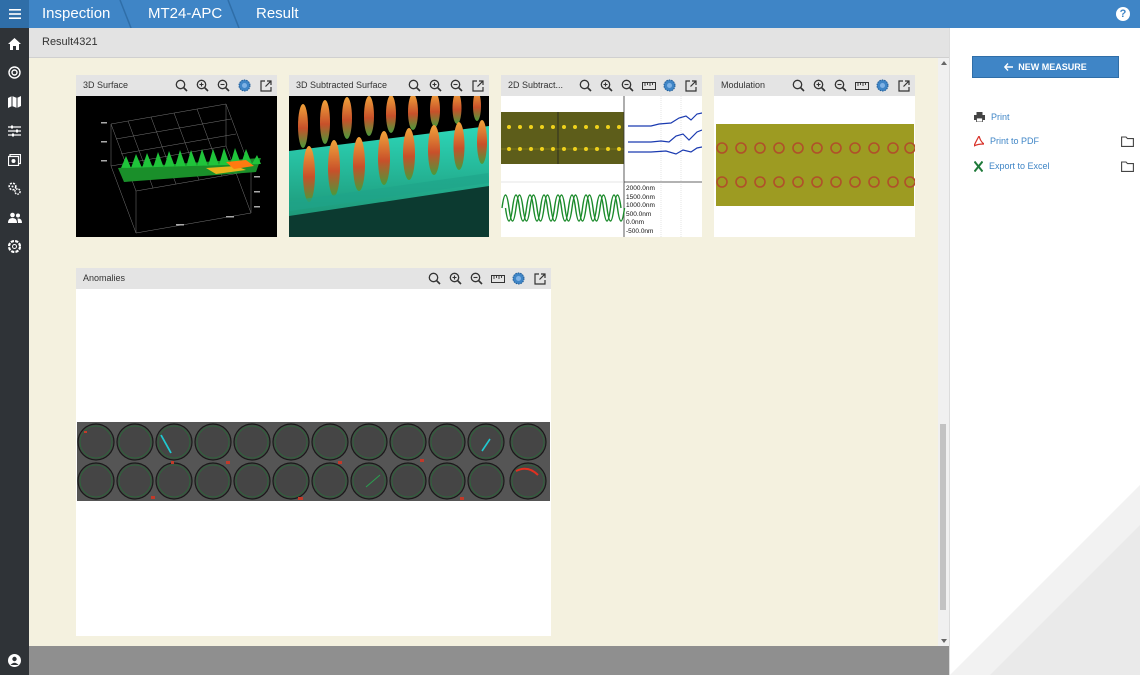 This screenshot has height=675, width=1140. What do you see at coordinates (185, 14) in the screenshot?
I see `breadcrumb-mt24-apc: MT24-APC` at bounding box center [185, 14].